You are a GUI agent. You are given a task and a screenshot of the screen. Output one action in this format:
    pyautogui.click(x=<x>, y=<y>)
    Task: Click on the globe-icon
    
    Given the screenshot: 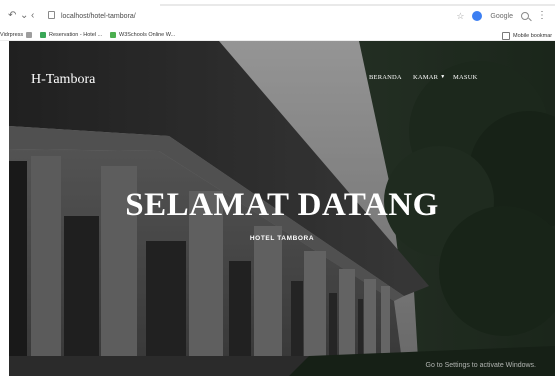 What is the action you would take?
    pyautogui.click(x=43, y=35)
    